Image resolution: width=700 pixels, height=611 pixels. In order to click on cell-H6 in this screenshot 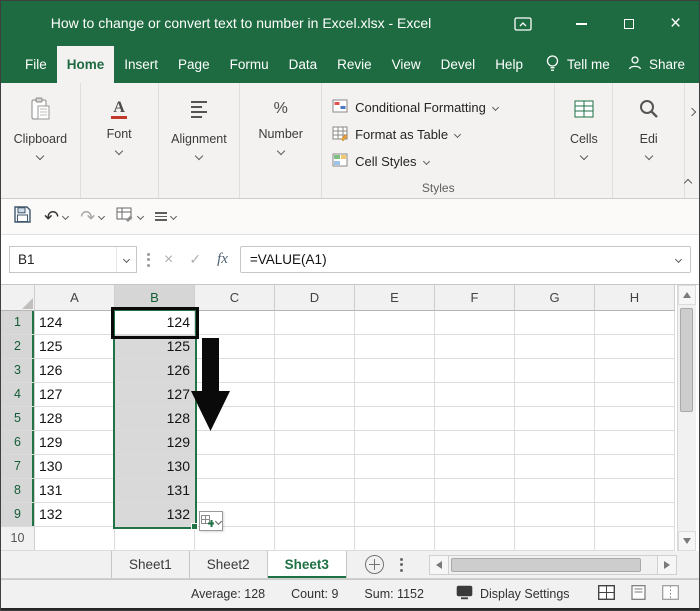, I will do `click(635, 443)`.